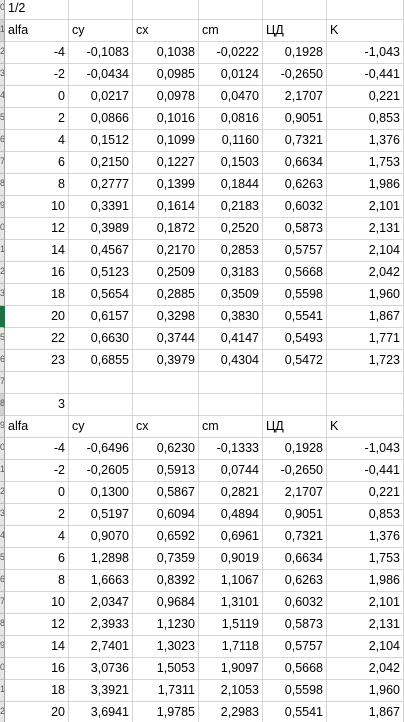 This screenshot has width=404, height=722. Describe the element at coordinates (101, 515) in the screenshot. I see `data-cell: 0,5197` at that location.